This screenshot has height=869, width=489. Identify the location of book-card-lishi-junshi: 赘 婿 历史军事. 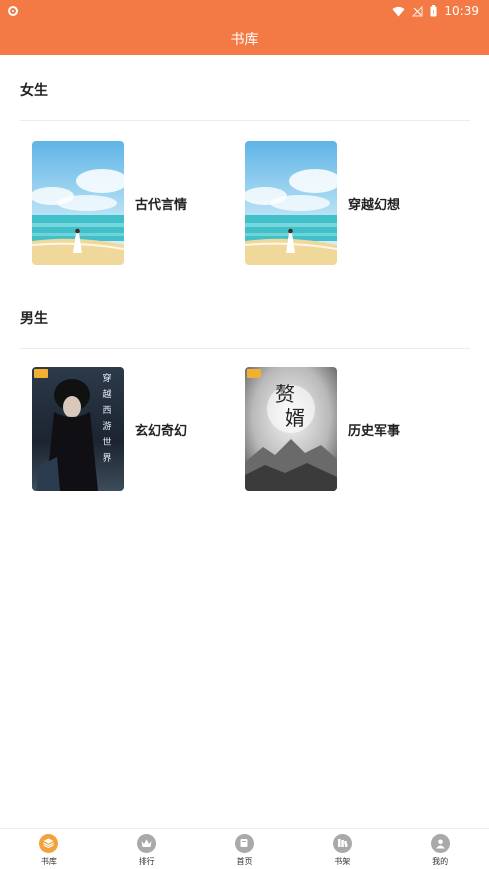
(322, 429).